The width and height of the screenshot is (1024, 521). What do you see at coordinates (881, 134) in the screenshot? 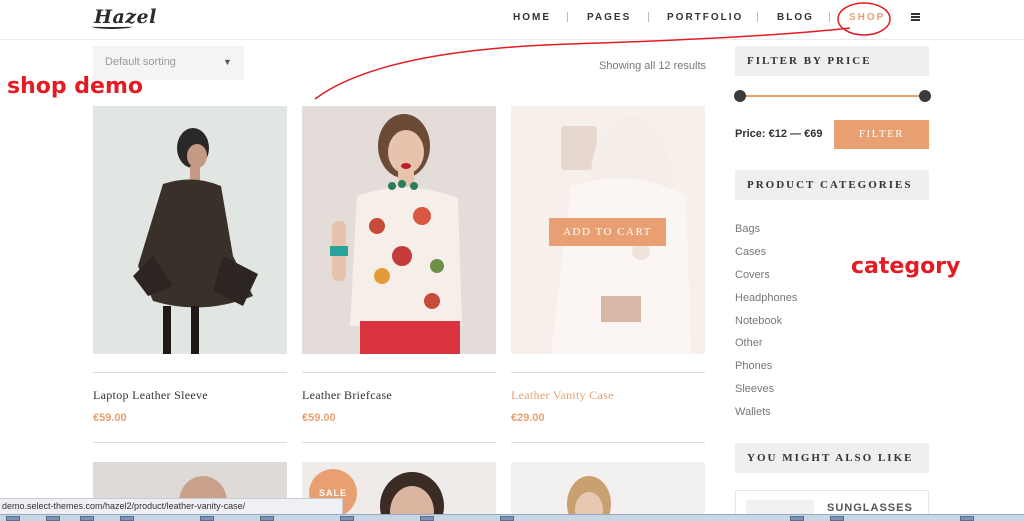
I see `filter-button: FILTER` at bounding box center [881, 134].